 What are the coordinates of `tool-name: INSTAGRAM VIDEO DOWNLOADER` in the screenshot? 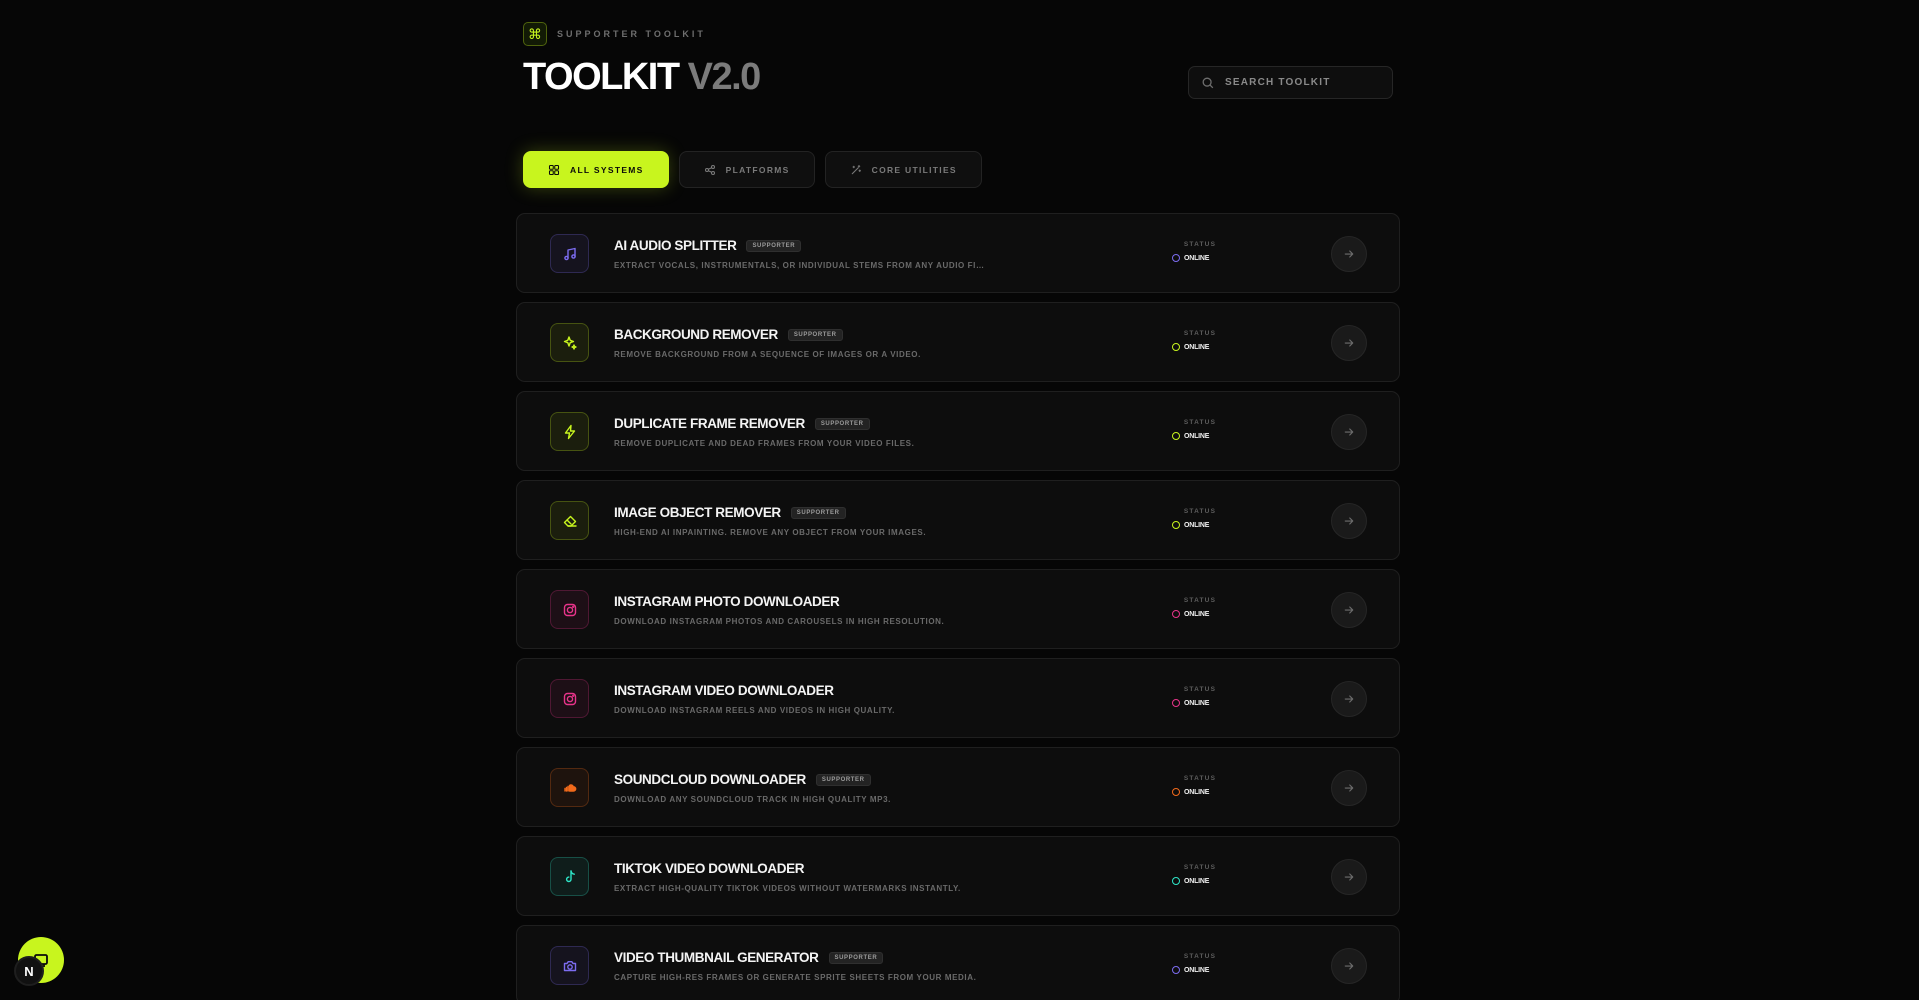 It's located at (724, 690).